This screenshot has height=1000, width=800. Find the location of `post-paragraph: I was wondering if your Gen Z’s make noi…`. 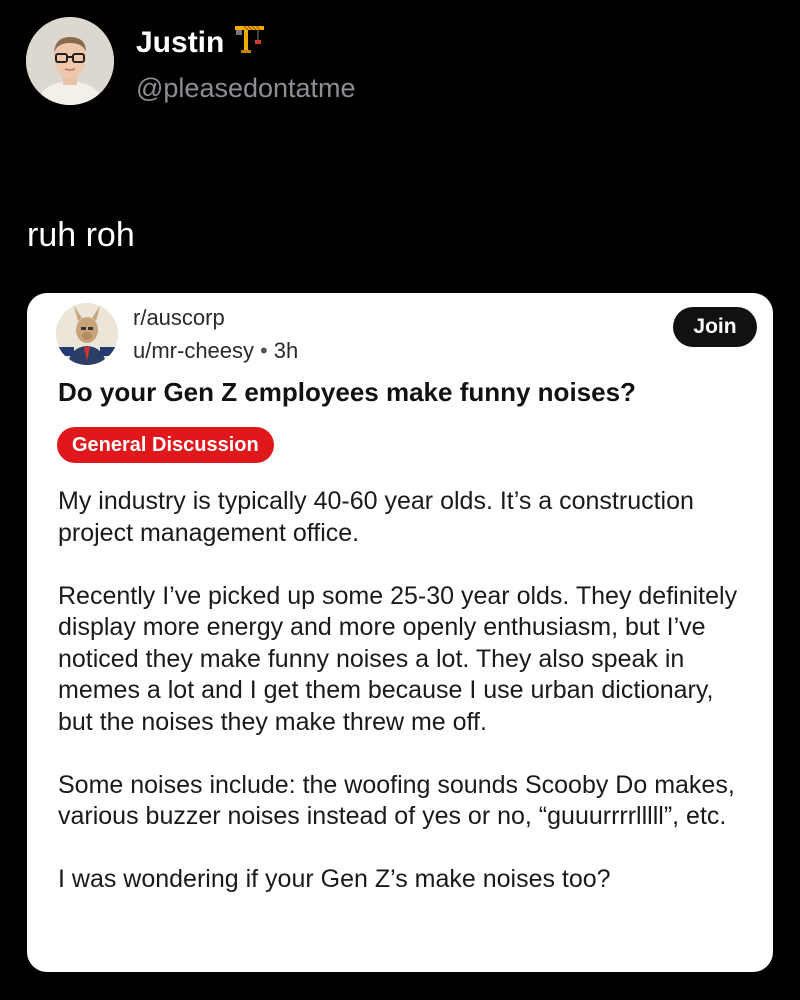

post-paragraph: I was wondering if your Gen Z’s make noi… is located at coordinates (334, 879).